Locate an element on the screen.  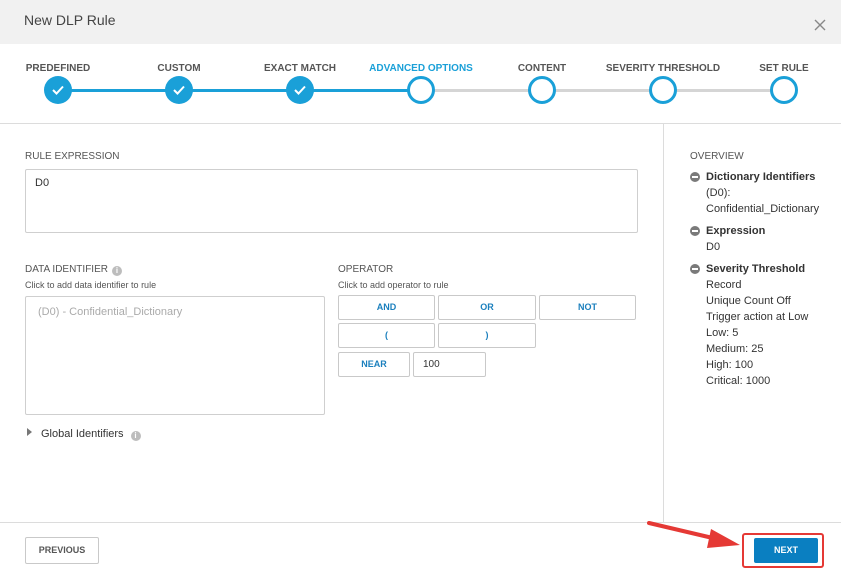
operator-hint: Click to add operator to rule is located at coordinates (393, 285).